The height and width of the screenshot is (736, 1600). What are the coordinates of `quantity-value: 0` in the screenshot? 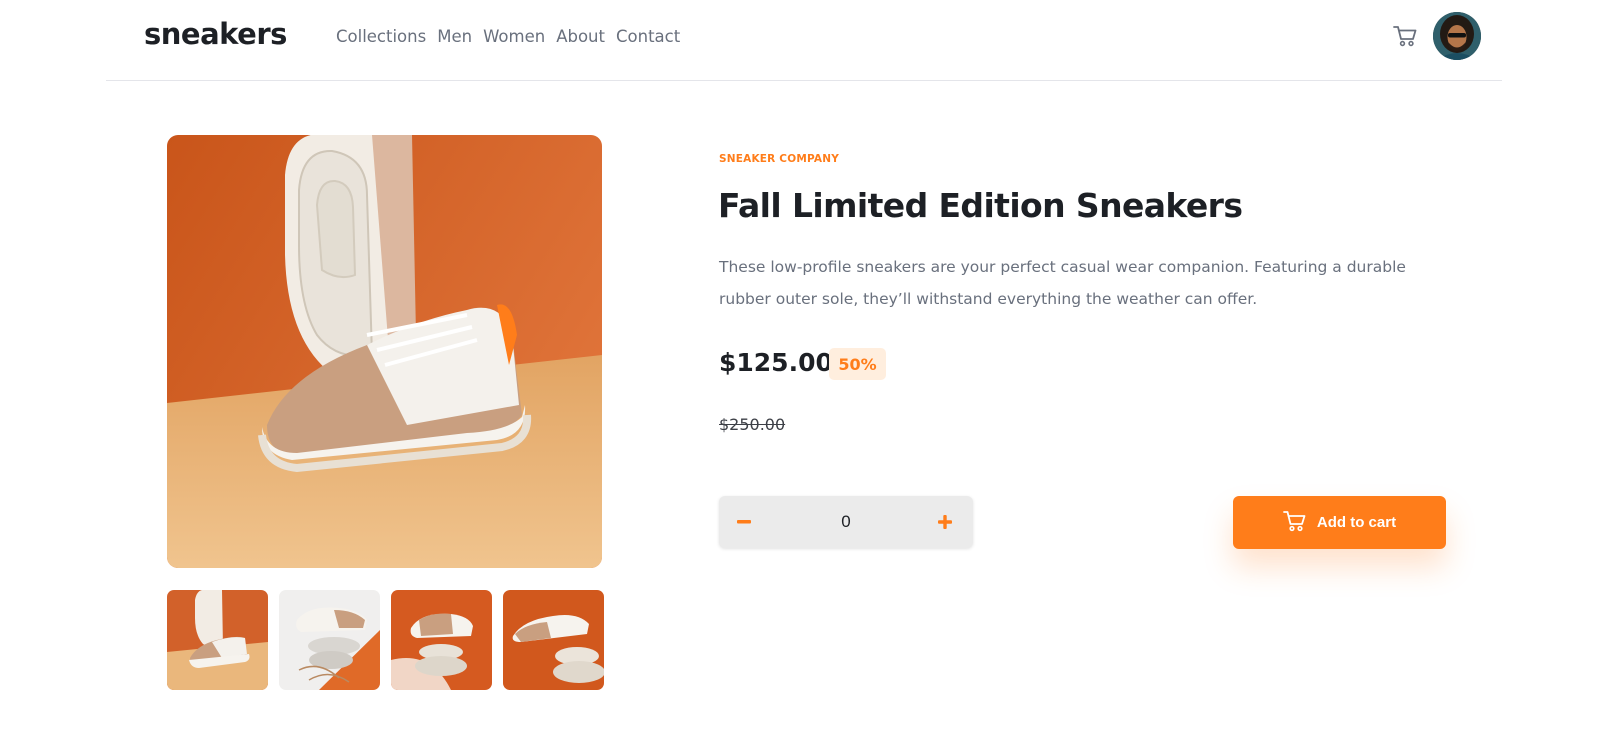 It's located at (846, 522).